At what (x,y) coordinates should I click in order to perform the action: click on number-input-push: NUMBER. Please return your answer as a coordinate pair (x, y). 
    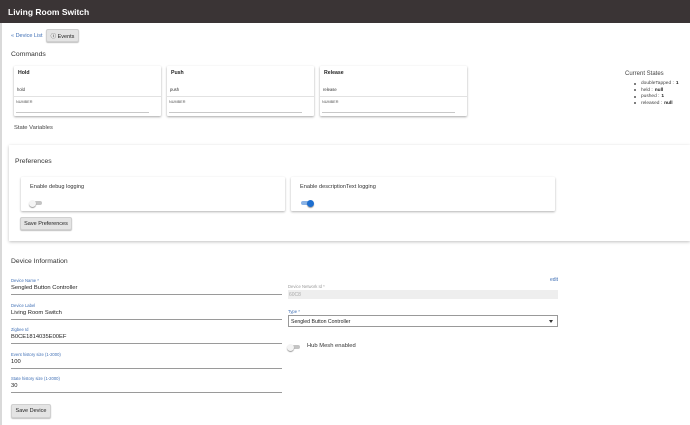
    Looking at the image, I should click on (177, 102).